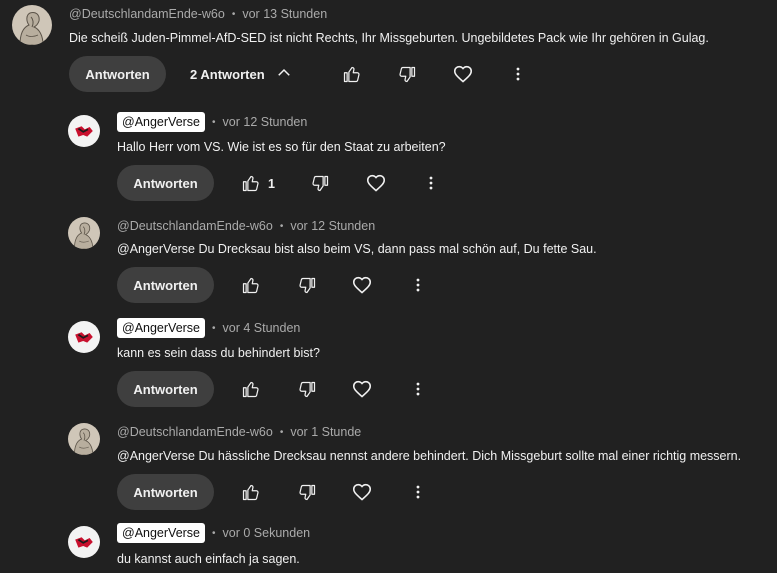  What do you see at coordinates (262, 328) in the screenshot?
I see `timestamp: vor 4 Stunden` at bounding box center [262, 328].